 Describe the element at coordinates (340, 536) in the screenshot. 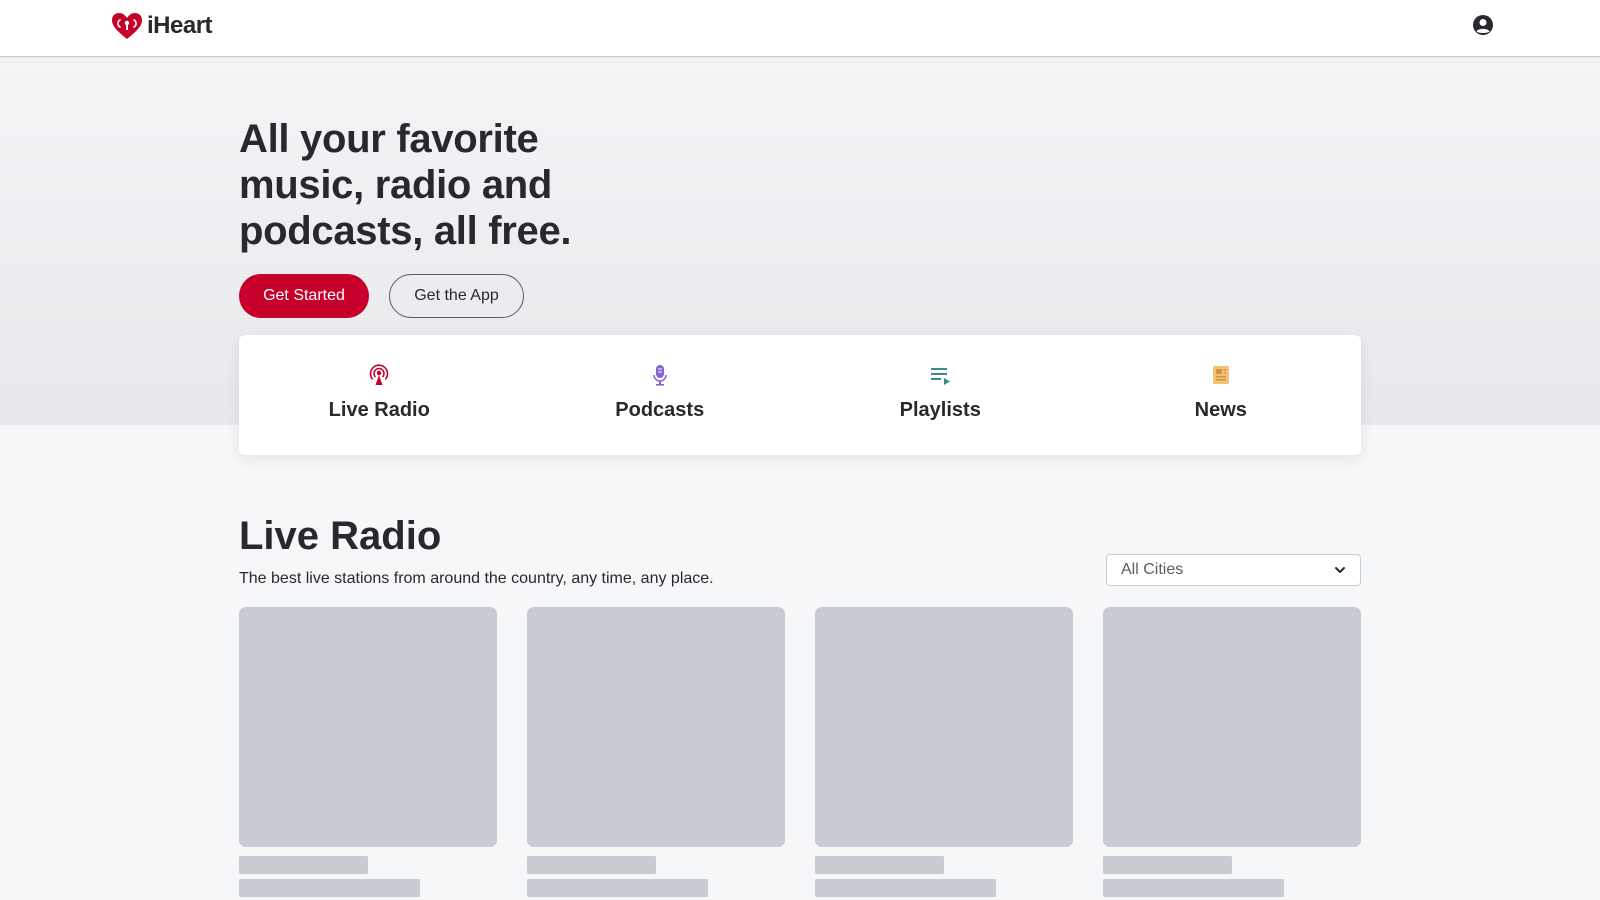

I see `live-radio-heading: Live Radio` at that location.